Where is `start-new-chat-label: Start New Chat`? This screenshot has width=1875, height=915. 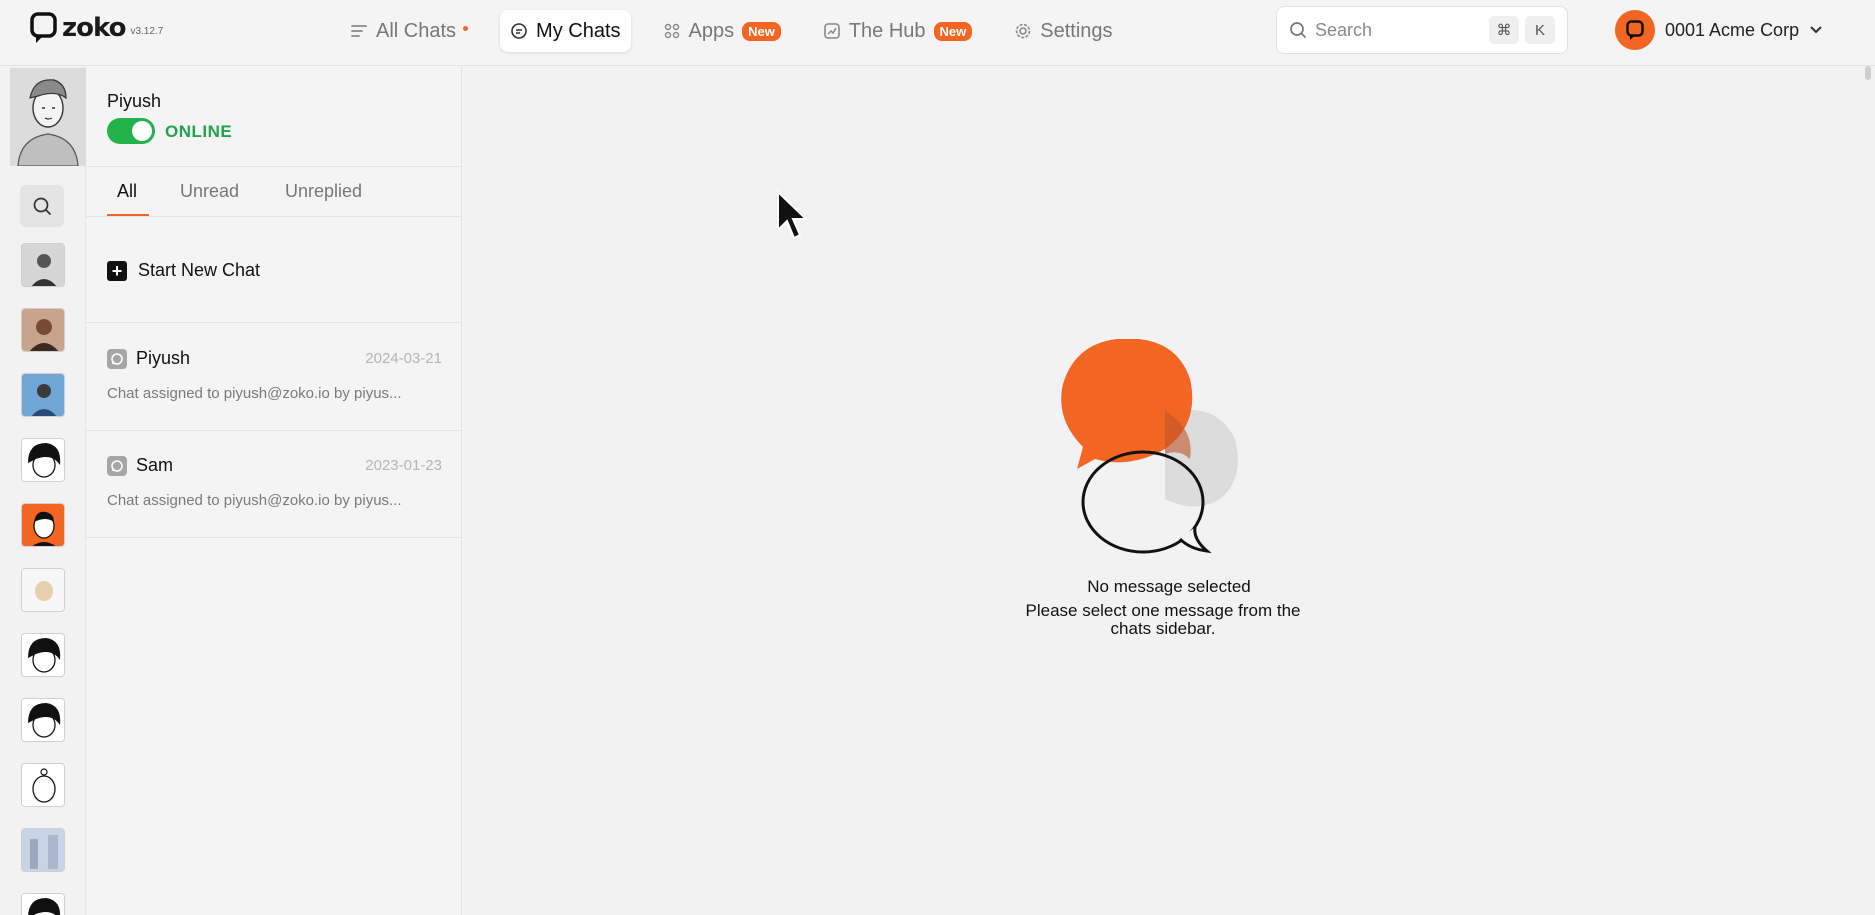 start-new-chat-label: Start New Chat is located at coordinates (199, 270).